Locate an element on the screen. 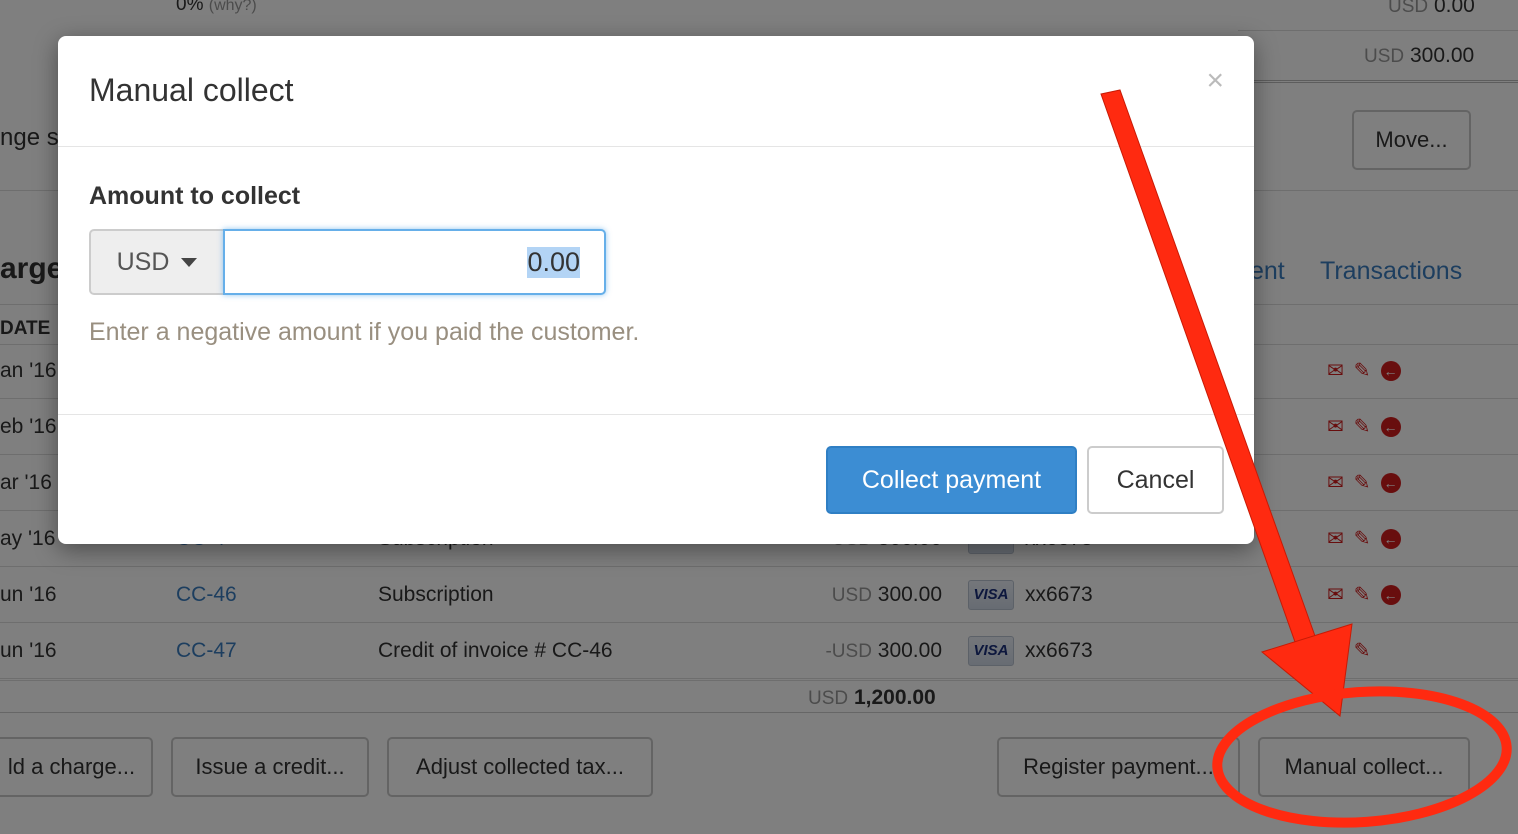 Image resolution: width=1518 pixels, height=834 pixels. collect-payment-button: Collect payment is located at coordinates (951, 480).